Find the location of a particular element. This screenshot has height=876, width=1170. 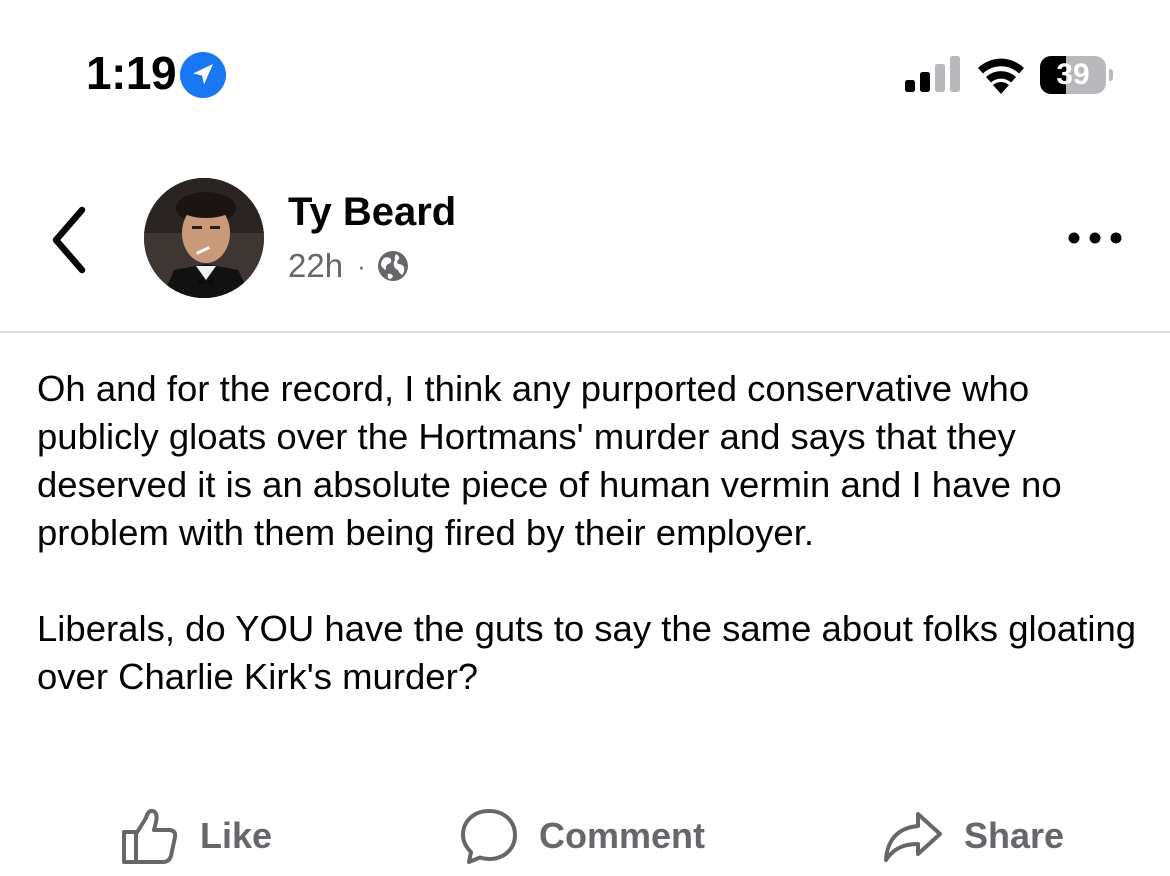

comment-button: Comment is located at coordinates (582, 836).